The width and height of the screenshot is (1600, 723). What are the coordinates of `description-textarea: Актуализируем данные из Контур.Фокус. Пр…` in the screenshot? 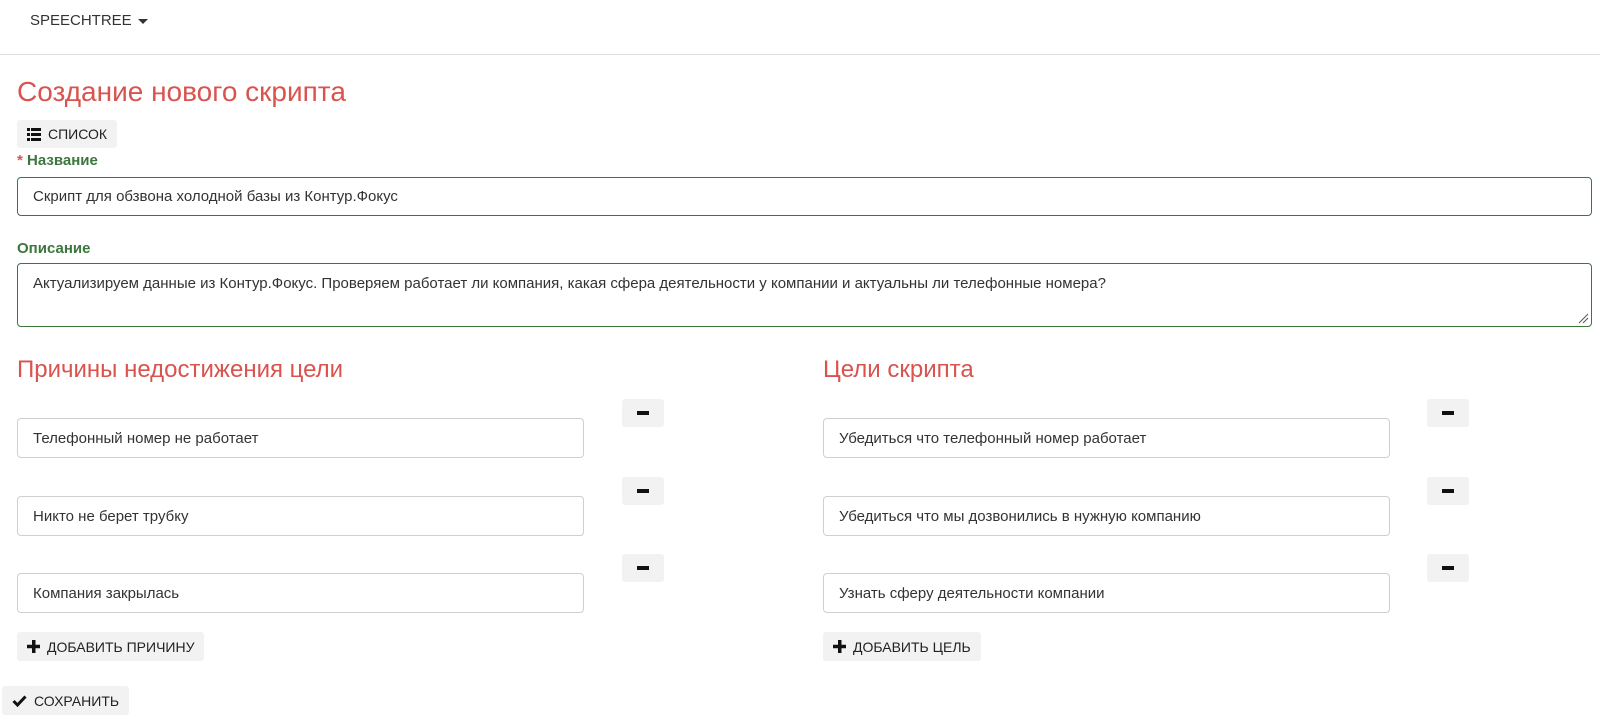 It's located at (804, 295).